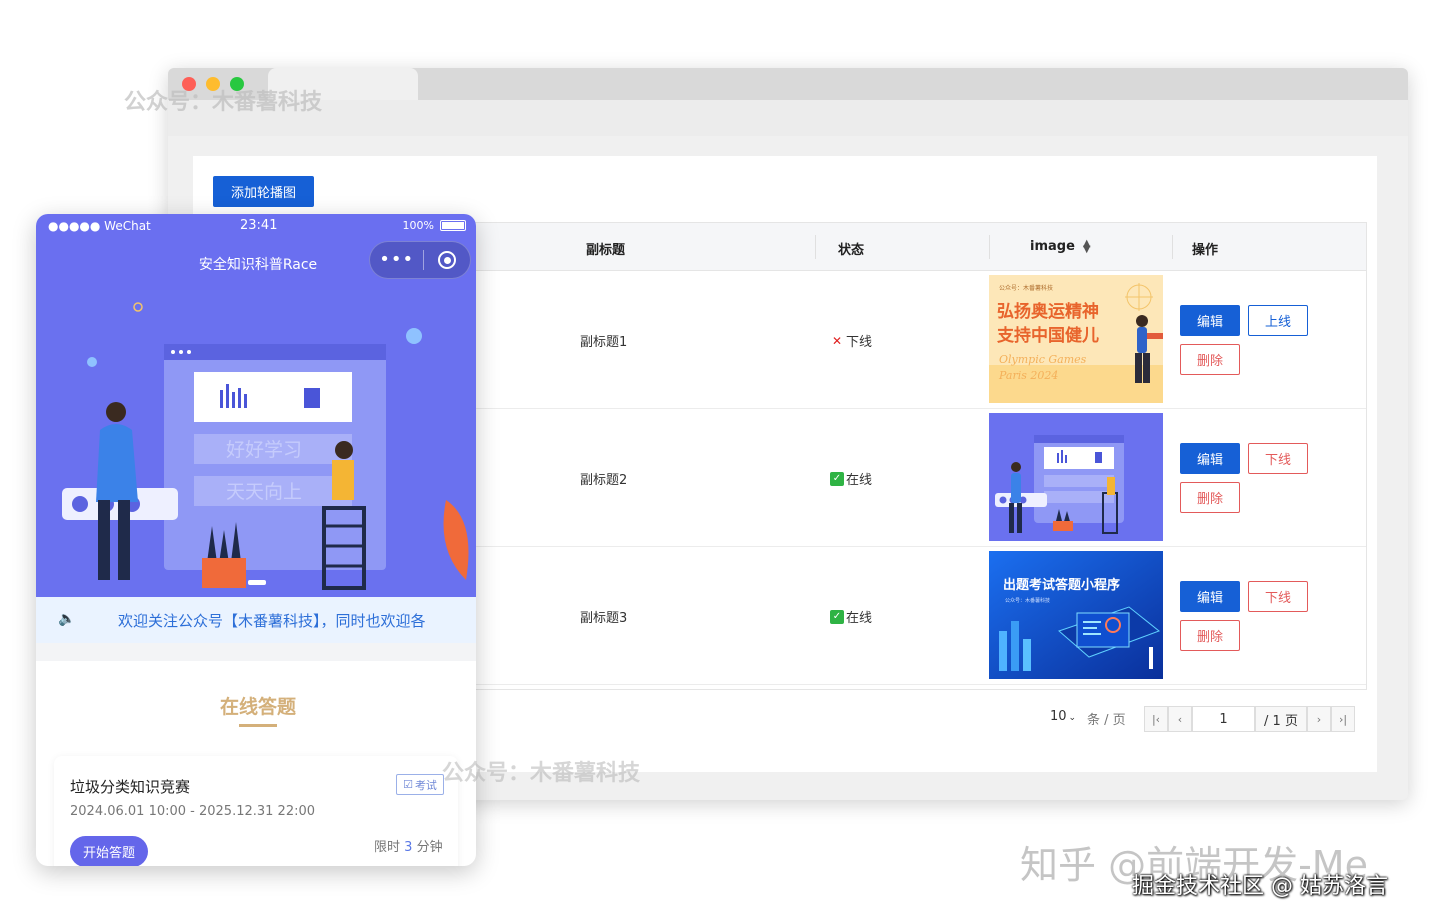  I want to click on first-page-icon: |‹, so click(1156, 719).